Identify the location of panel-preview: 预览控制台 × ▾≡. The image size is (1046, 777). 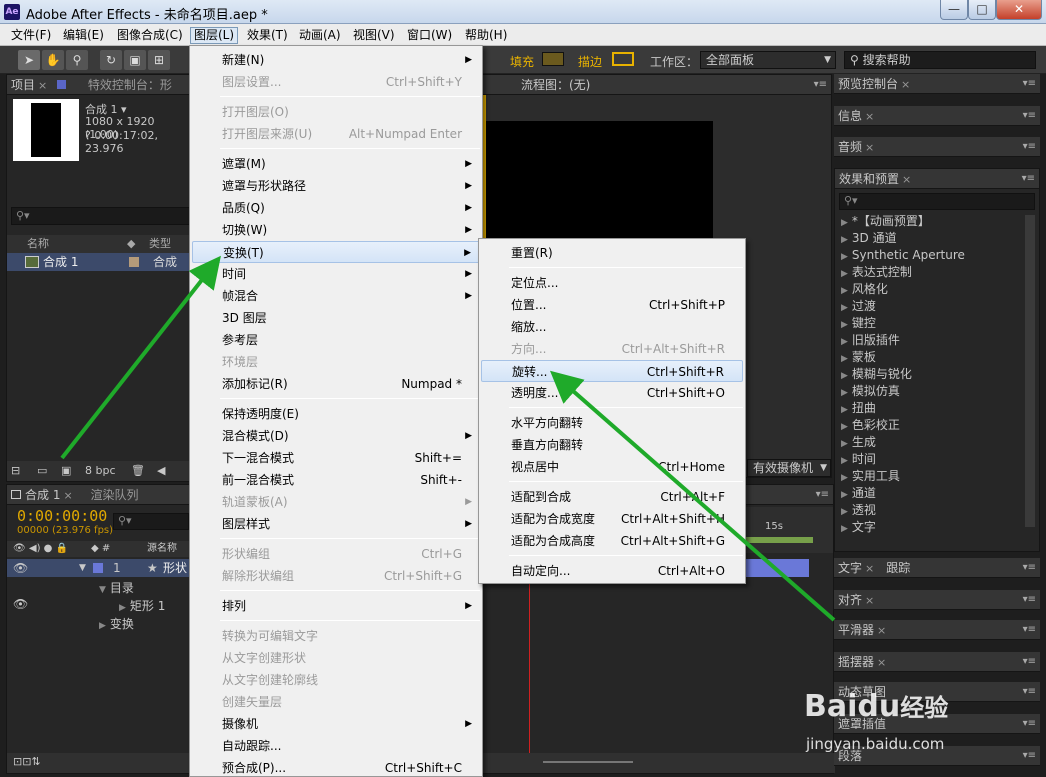
(937, 84).